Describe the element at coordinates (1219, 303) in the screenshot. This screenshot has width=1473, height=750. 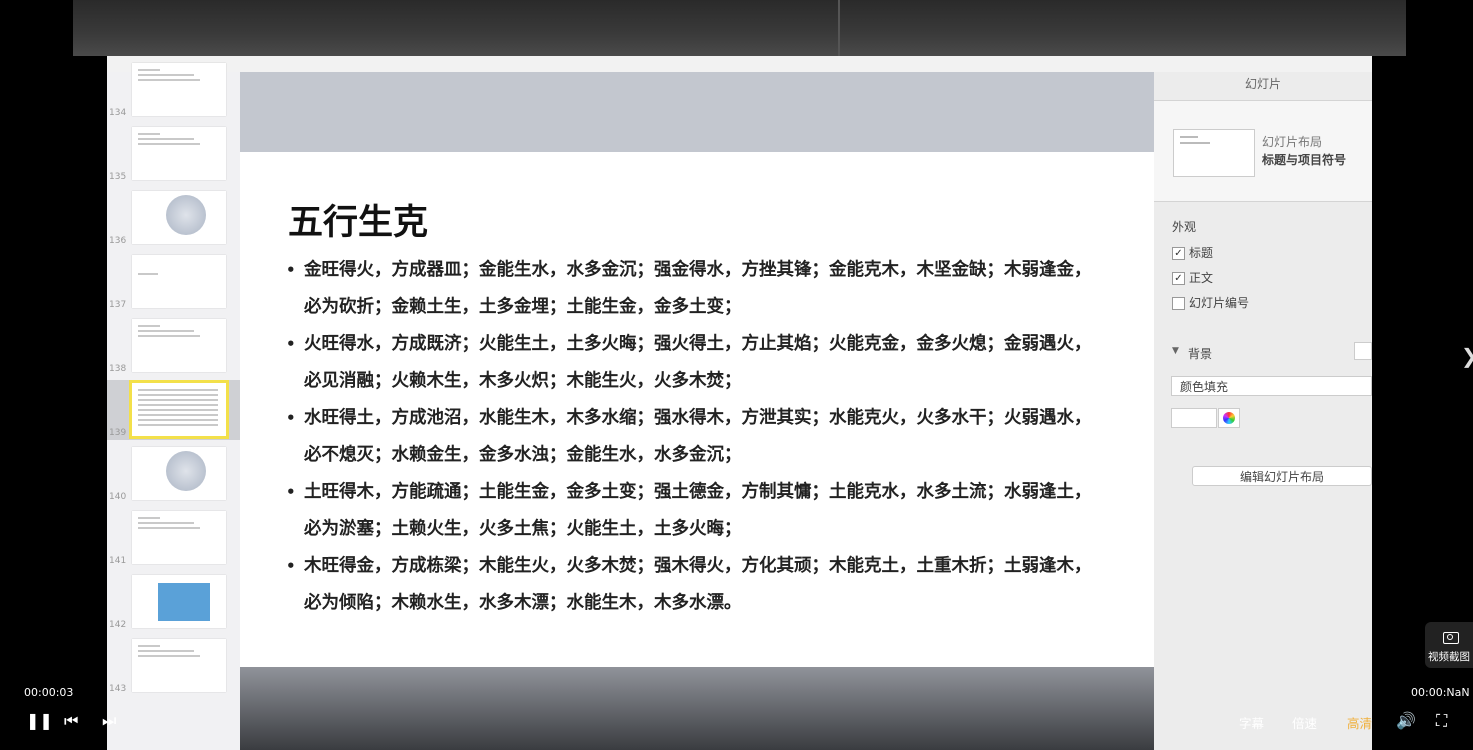
I see `appearance-option-label: 幻灯片编号` at that location.